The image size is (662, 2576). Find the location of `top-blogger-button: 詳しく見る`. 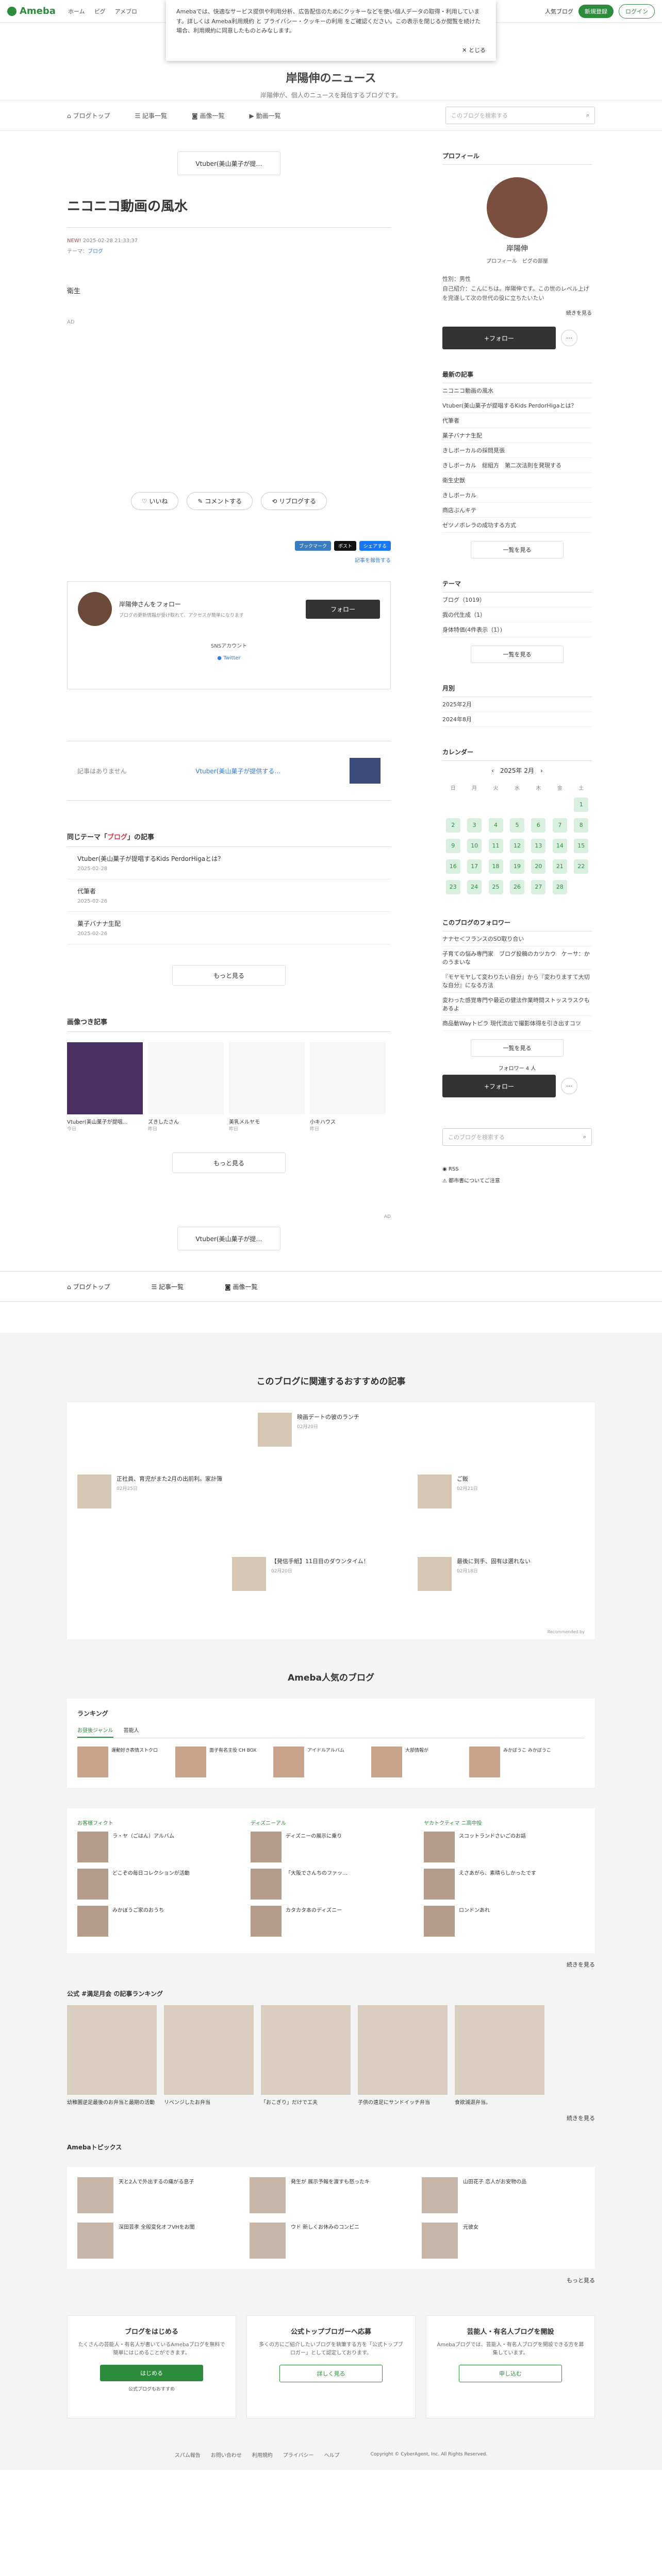

top-blogger-button: 詳しく見る is located at coordinates (331, 2374).